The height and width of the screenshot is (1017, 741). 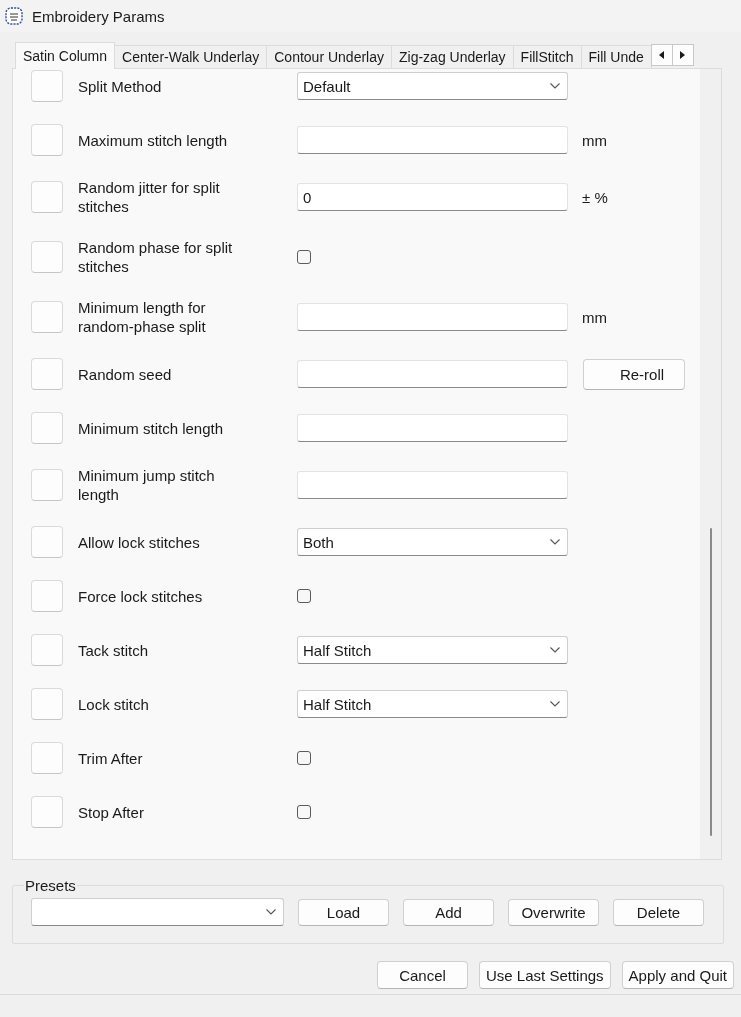 What do you see at coordinates (142, 317) in the screenshot?
I see `param-label: Minimum length for random-phase split` at bounding box center [142, 317].